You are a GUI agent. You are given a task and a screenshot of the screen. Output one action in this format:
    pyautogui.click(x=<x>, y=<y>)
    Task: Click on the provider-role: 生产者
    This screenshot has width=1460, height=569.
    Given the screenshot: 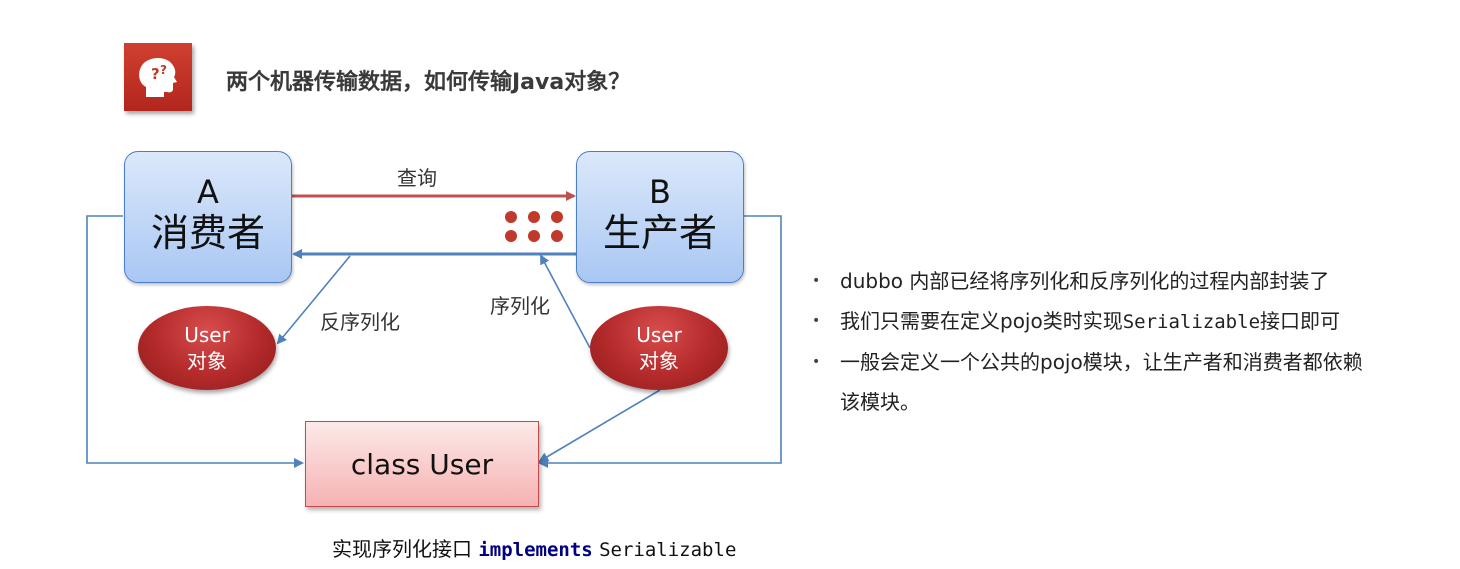 What is the action you would take?
    pyautogui.click(x=659, y=233)
    